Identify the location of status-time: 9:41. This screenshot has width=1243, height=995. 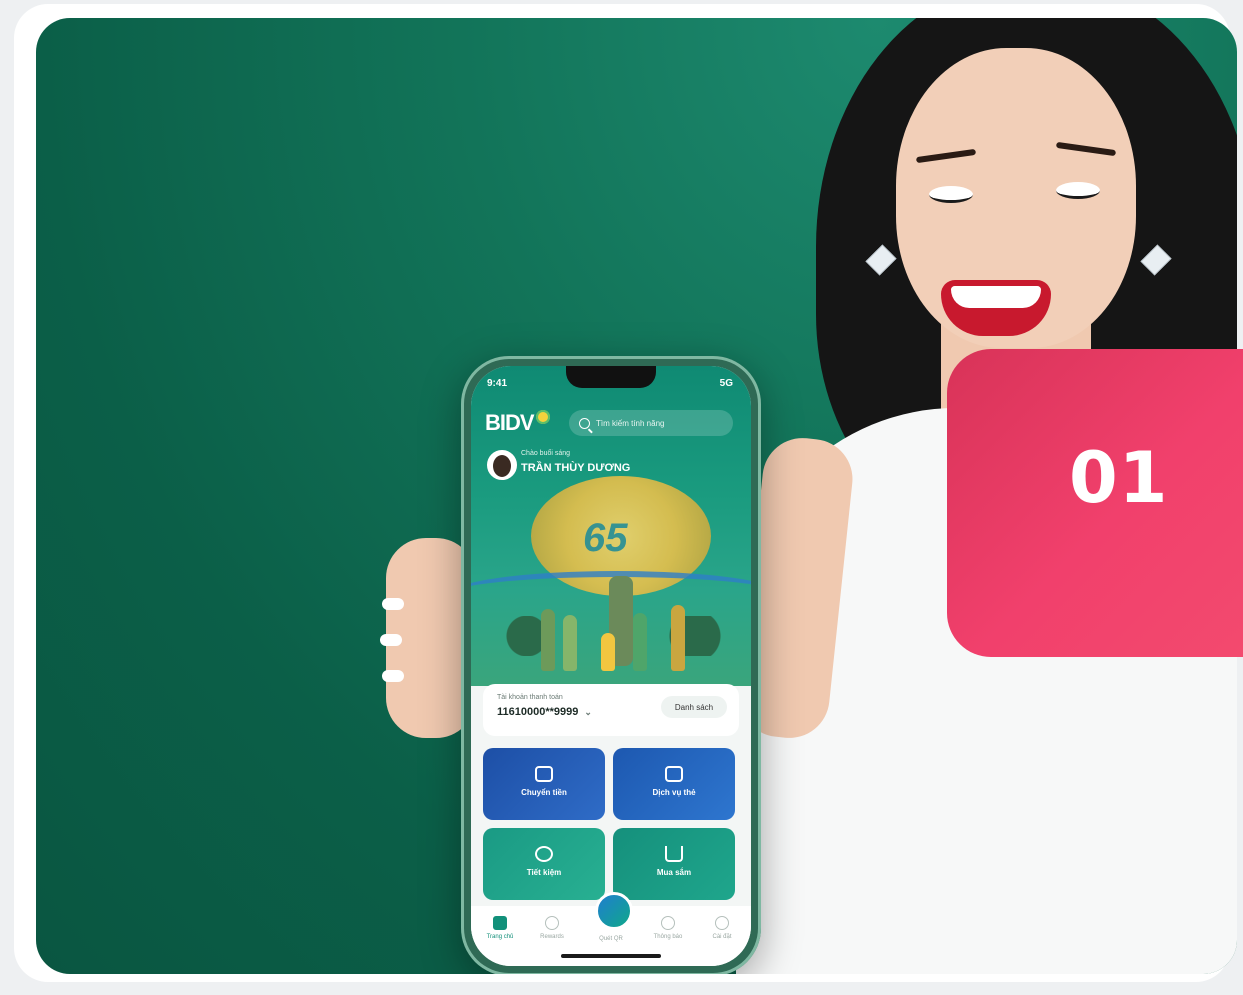
(497, 383).